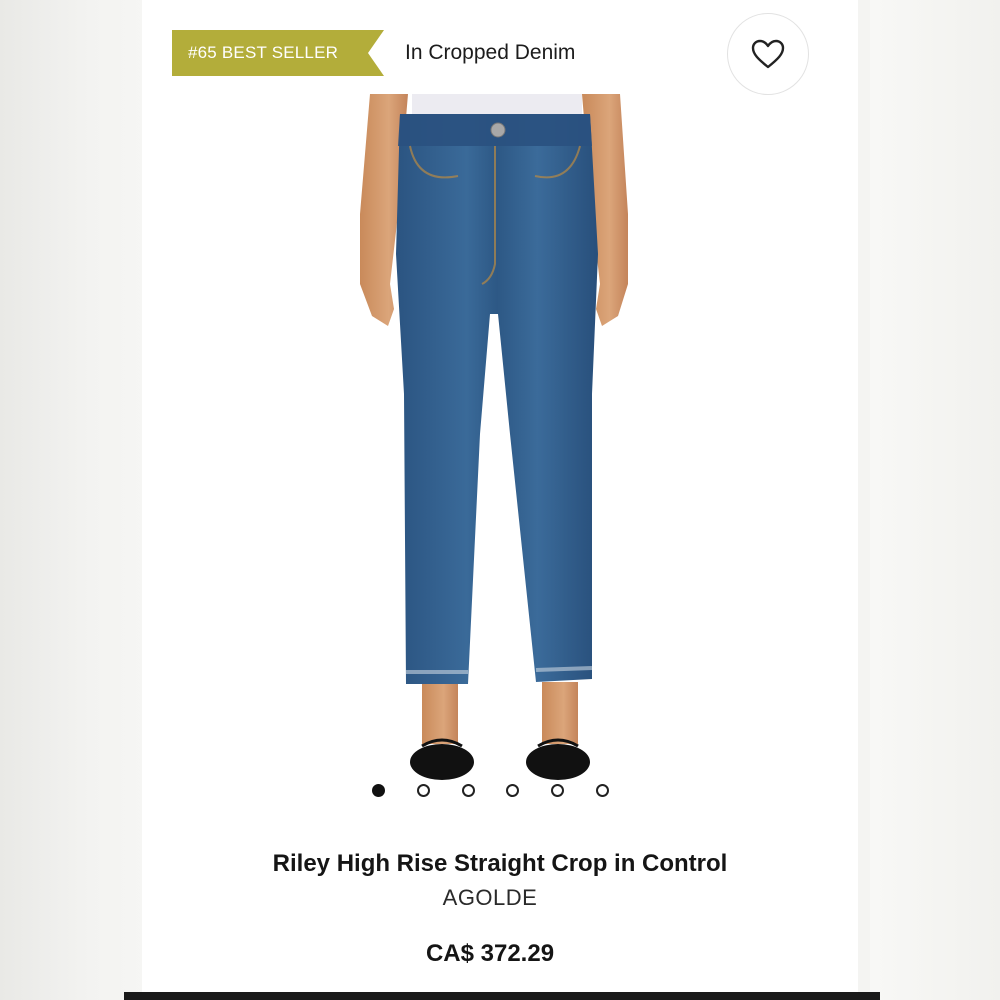  I want to click on product-price: CA$ 372.29, so click(490, 953).